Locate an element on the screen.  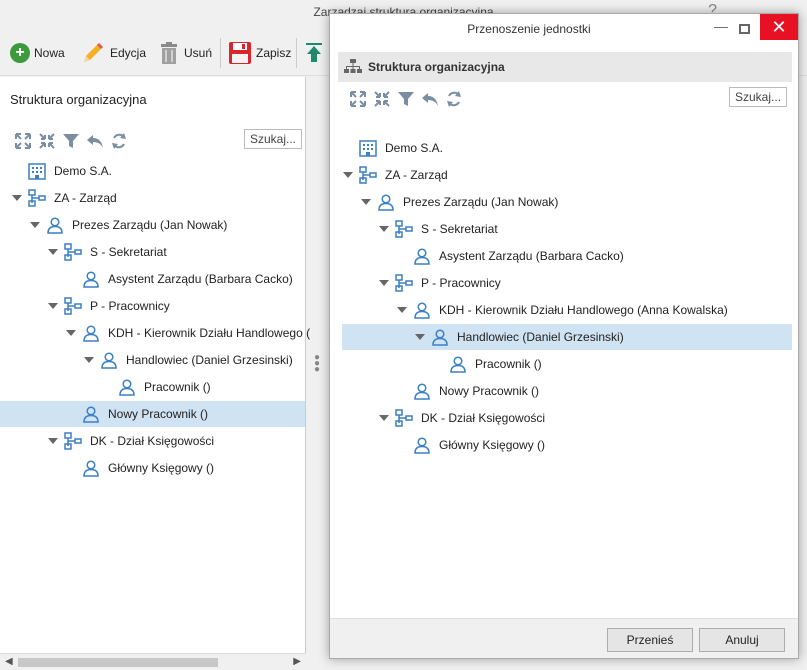
tree-node-label: ZA - Zarząd is located at coordinates (416, 175).